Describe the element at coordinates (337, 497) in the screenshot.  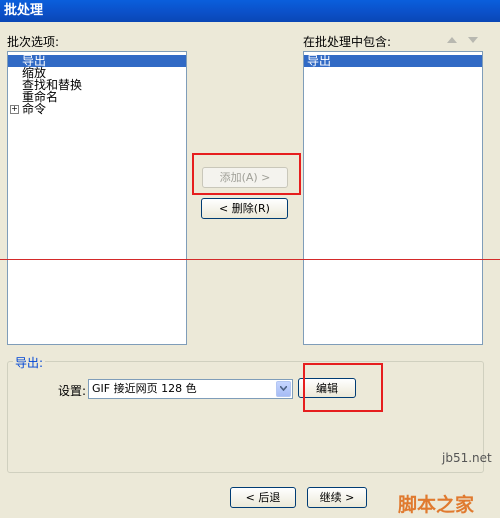
I see `next-button: 继续 >` at that location.